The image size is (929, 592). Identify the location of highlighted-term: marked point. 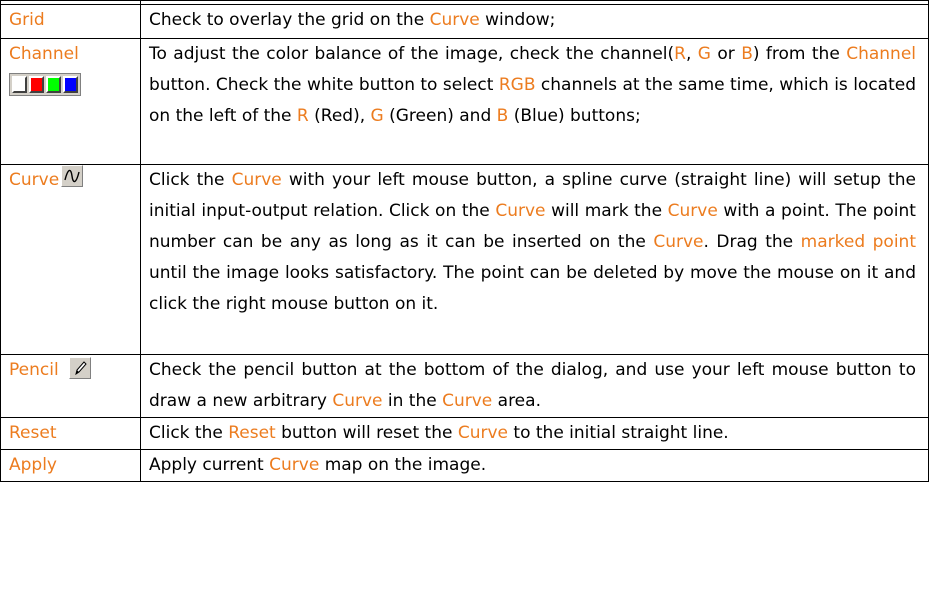
(858, 242).